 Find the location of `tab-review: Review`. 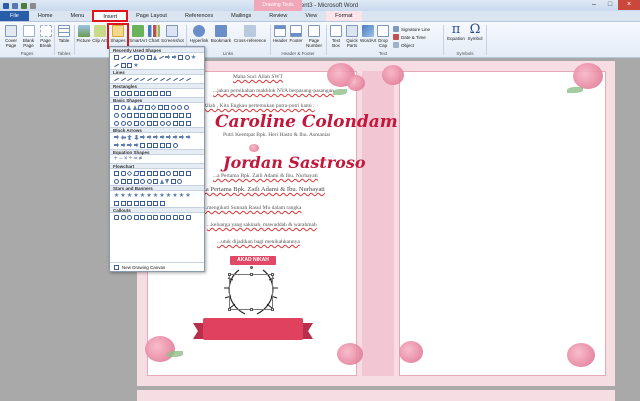

tab-review: Review is located at coordinates (278, 16).